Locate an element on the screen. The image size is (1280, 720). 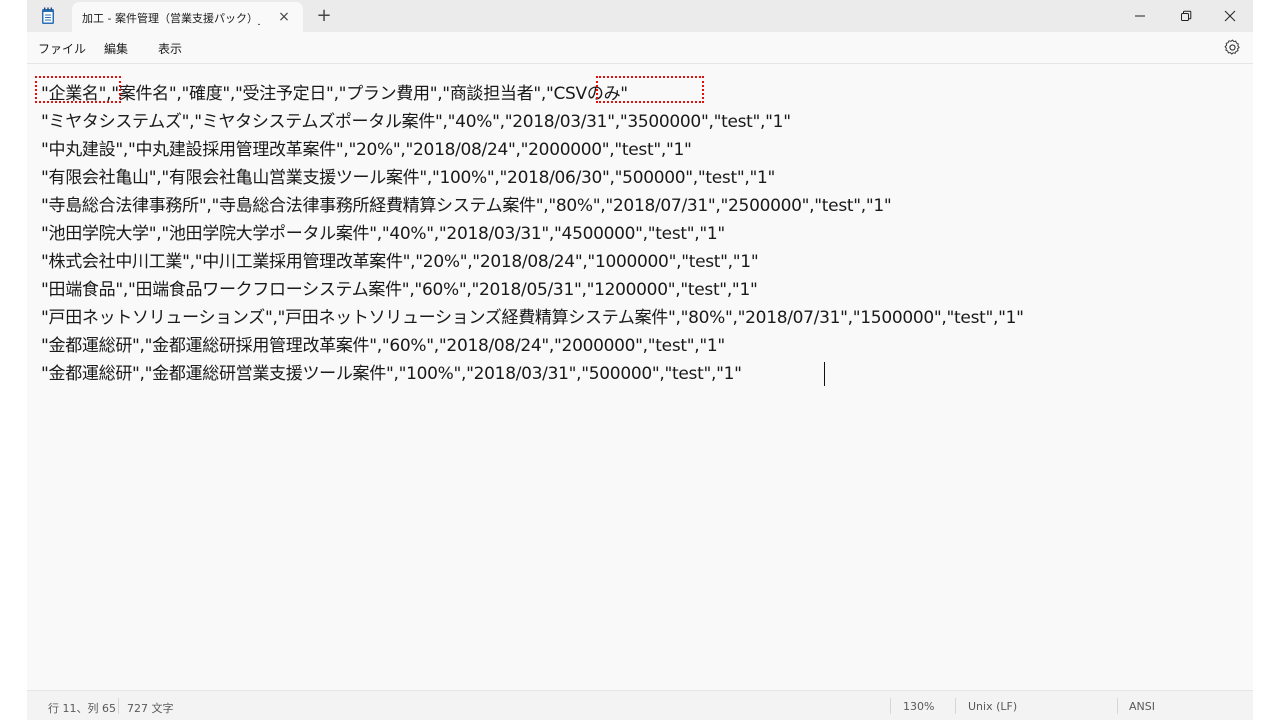
close-window-button is located at coordinates (1230, 16).